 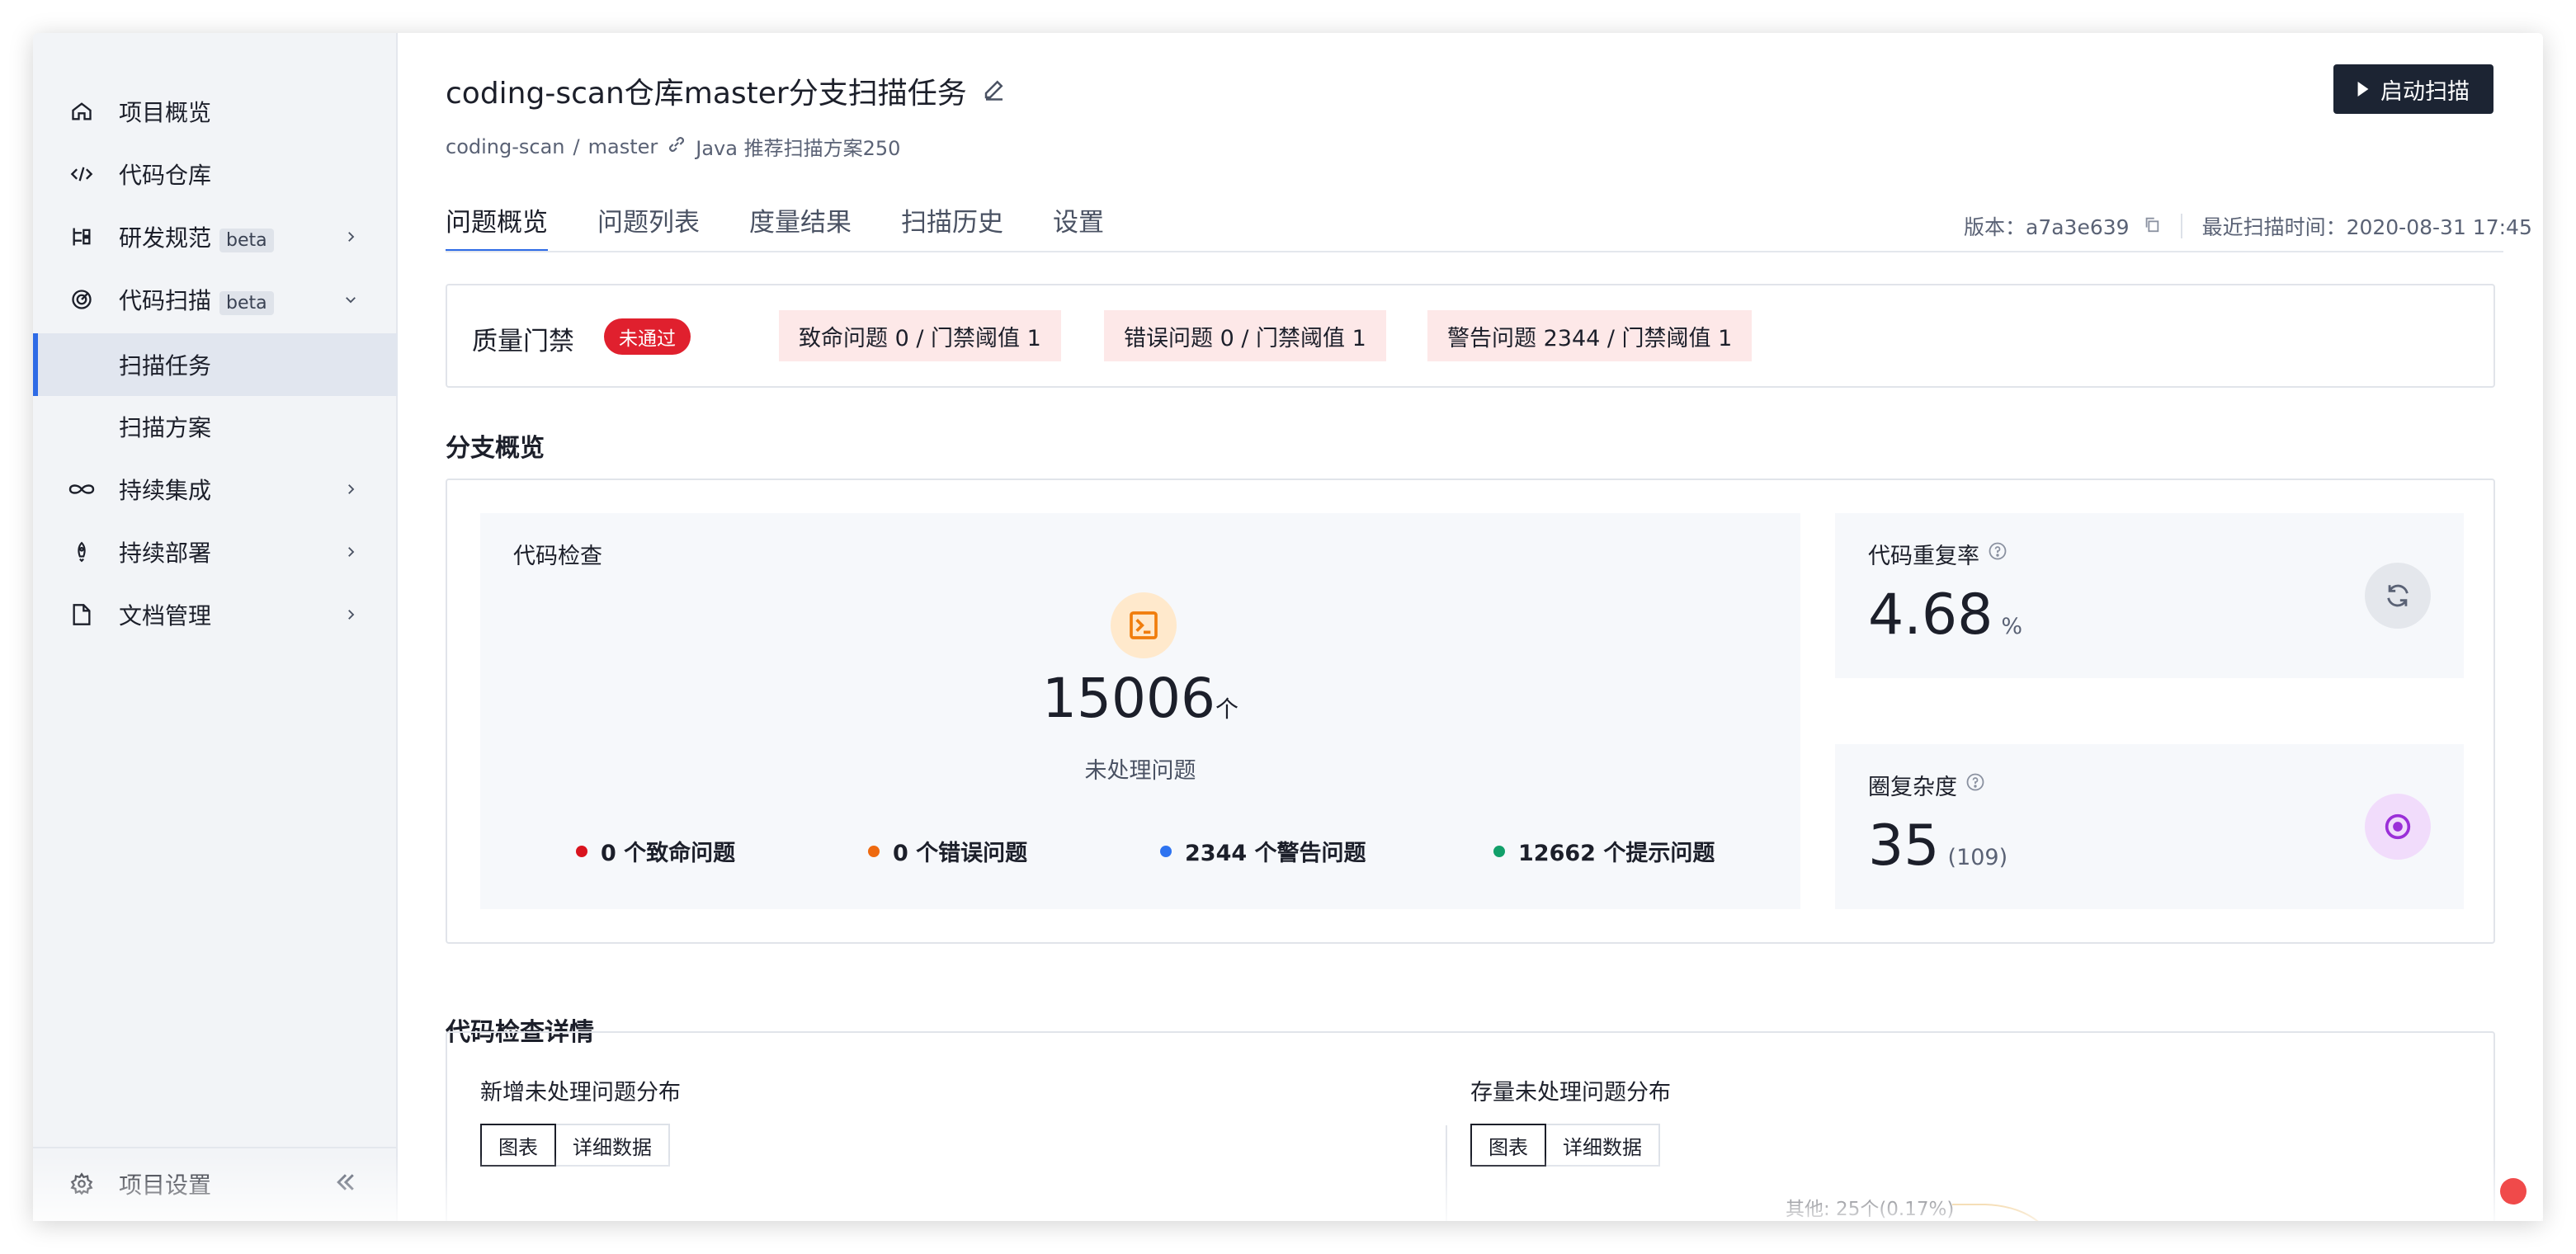 What do you see at coordinates (995, 91) in the screenshot?
I see `edit-icon` at bounding box center [995, 91].